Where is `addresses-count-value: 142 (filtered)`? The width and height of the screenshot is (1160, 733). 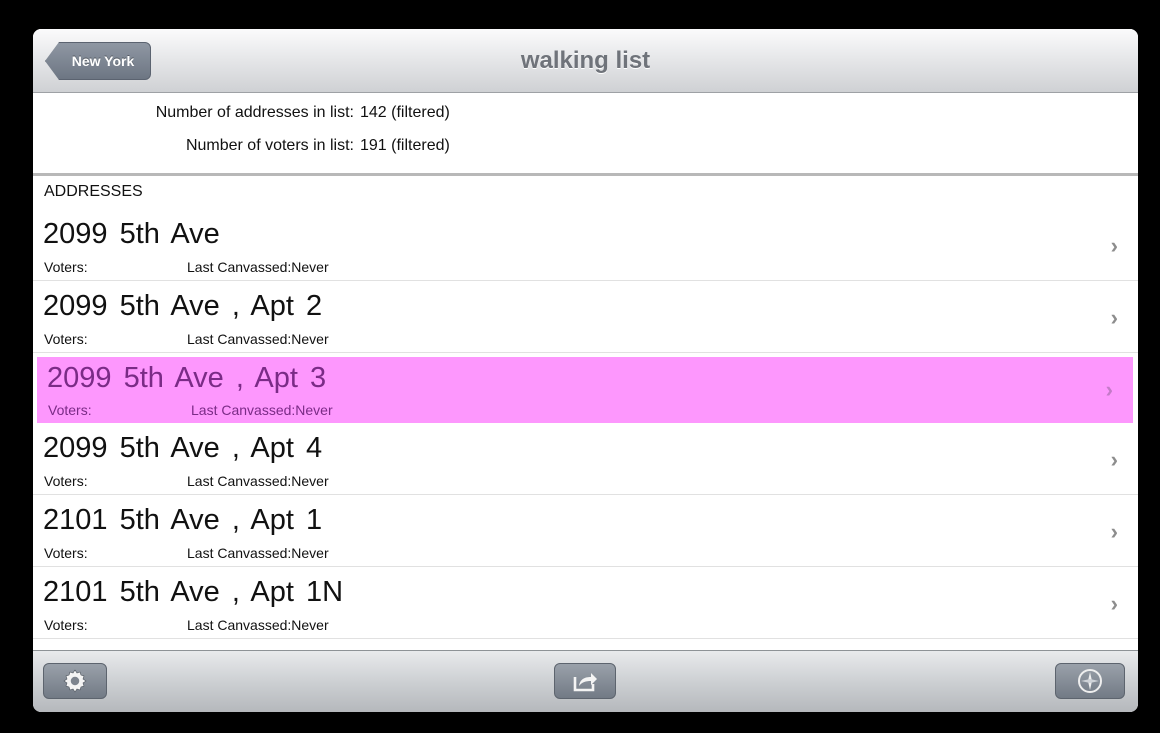 addresses-count-value: 142 (filtered) is located at coordinates (405, 112).